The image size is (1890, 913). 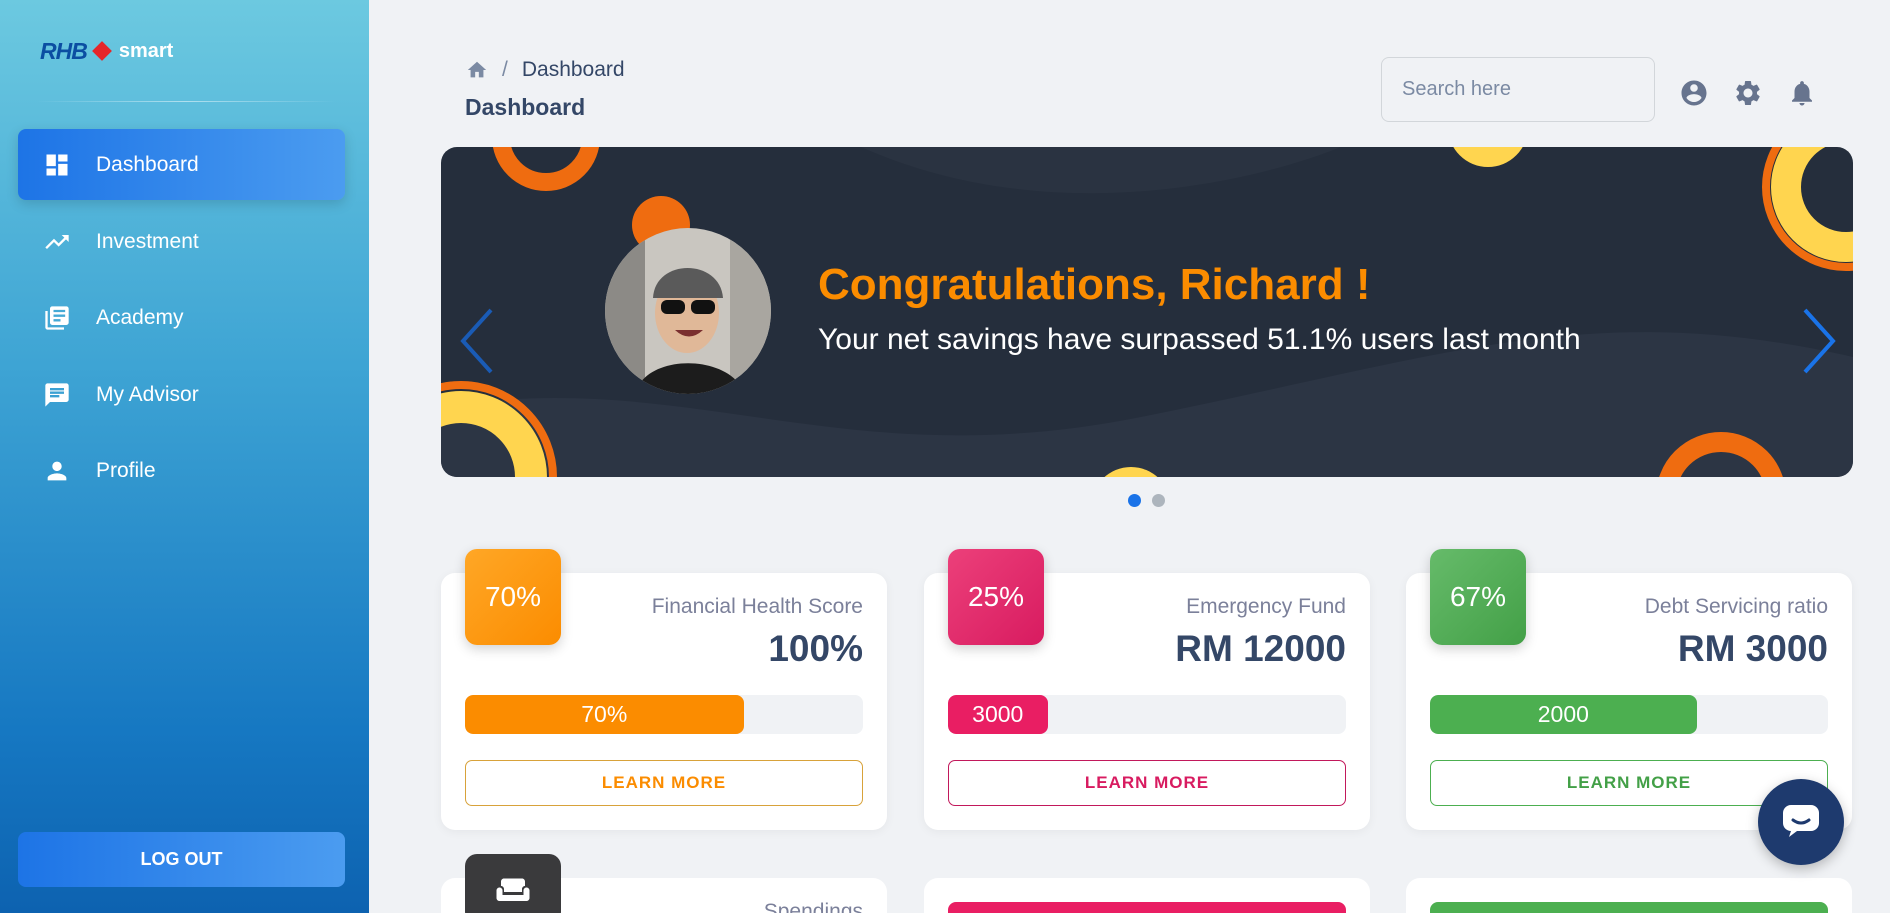 What do you see at coordinates (57, 395) in the screenshot?
I see `chat-icon` at bounding box center [57, 395].